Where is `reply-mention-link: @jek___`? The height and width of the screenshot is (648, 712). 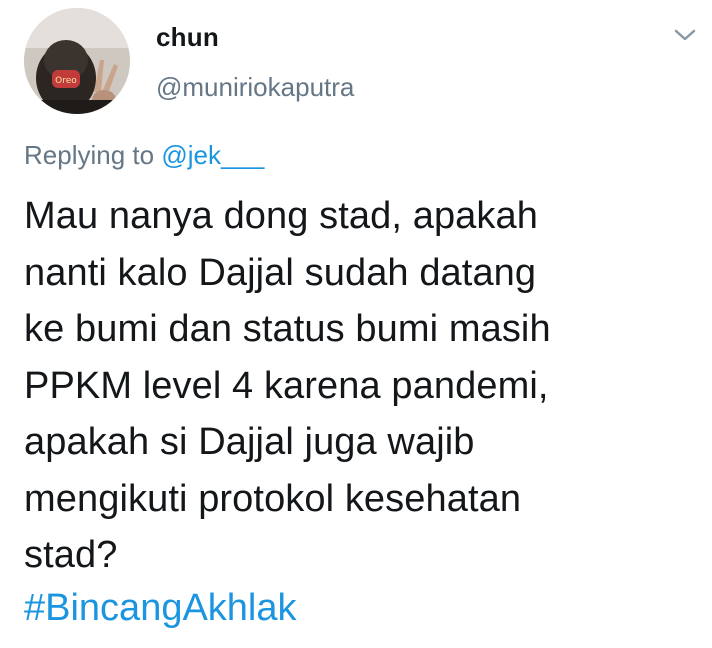 reply-mention-link: @jek___ is located at coordinates (212, 155).